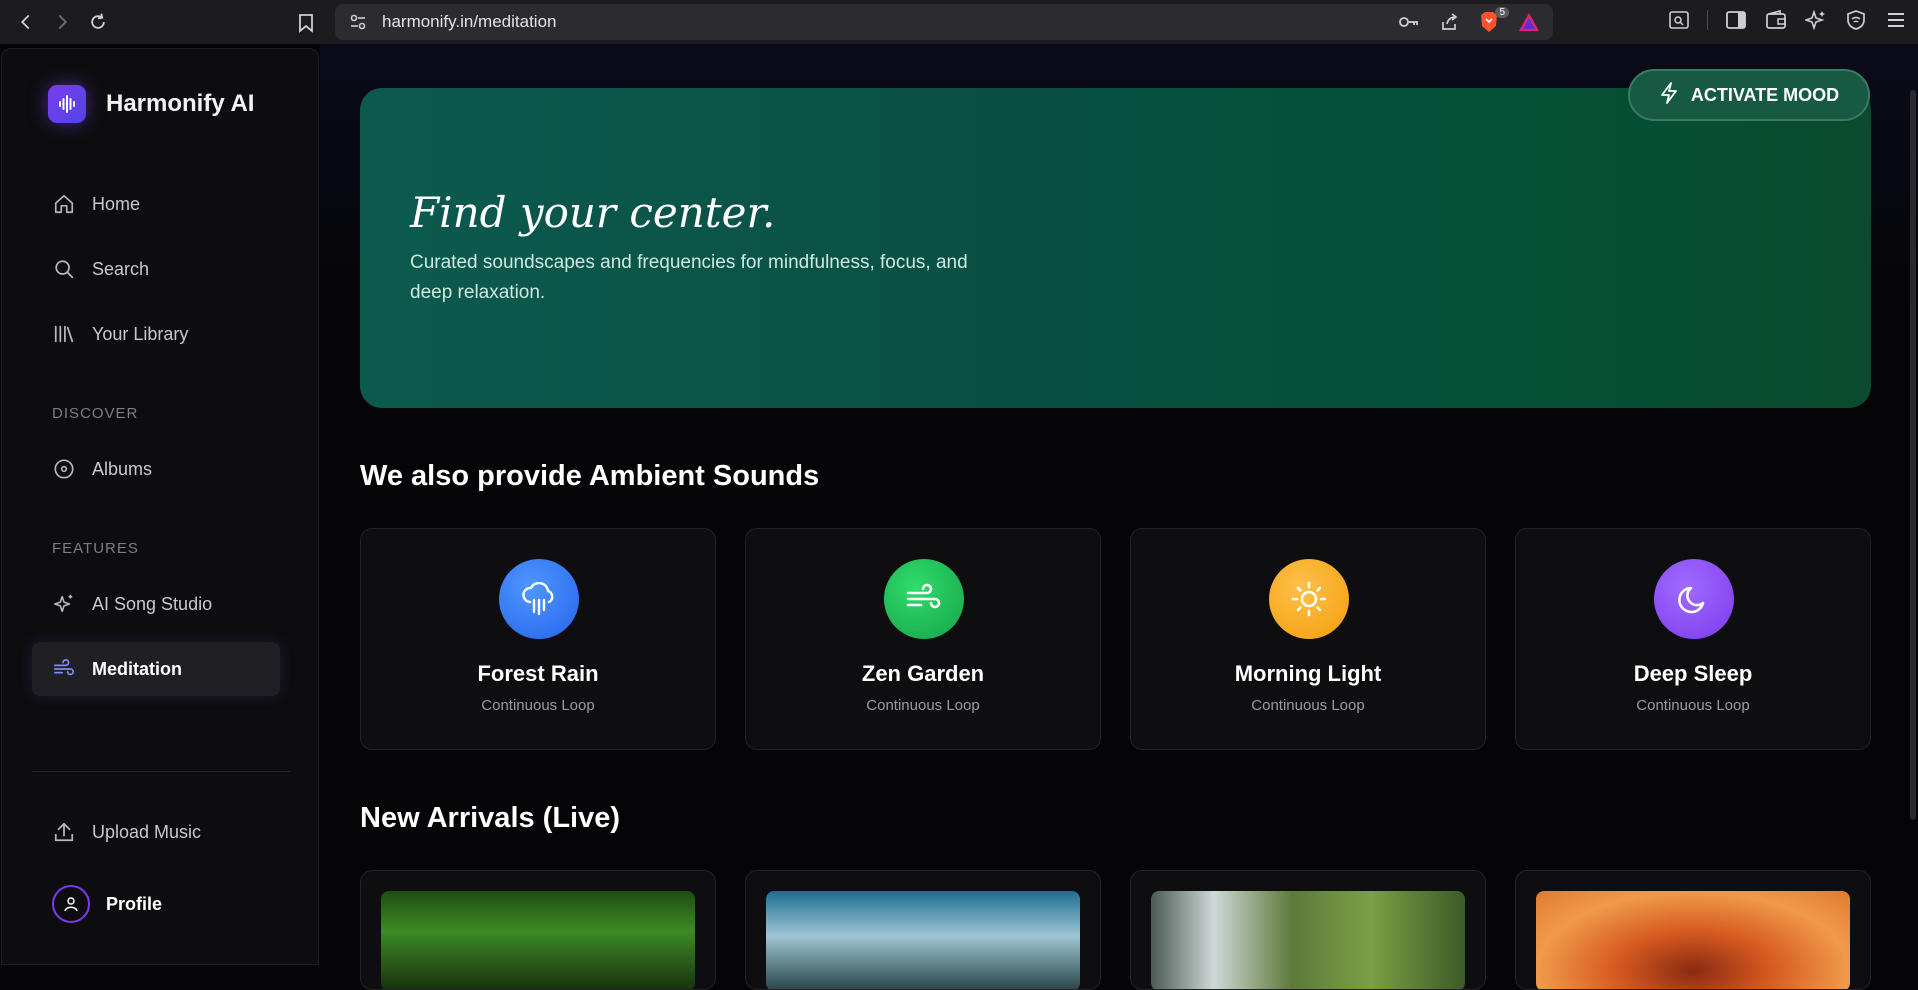 Image resolution: width=1918 pixels, height=990 pixels. Describe the element at coordinates (306, 23) in the screenshot. I see `bookmark-icon` at that location.